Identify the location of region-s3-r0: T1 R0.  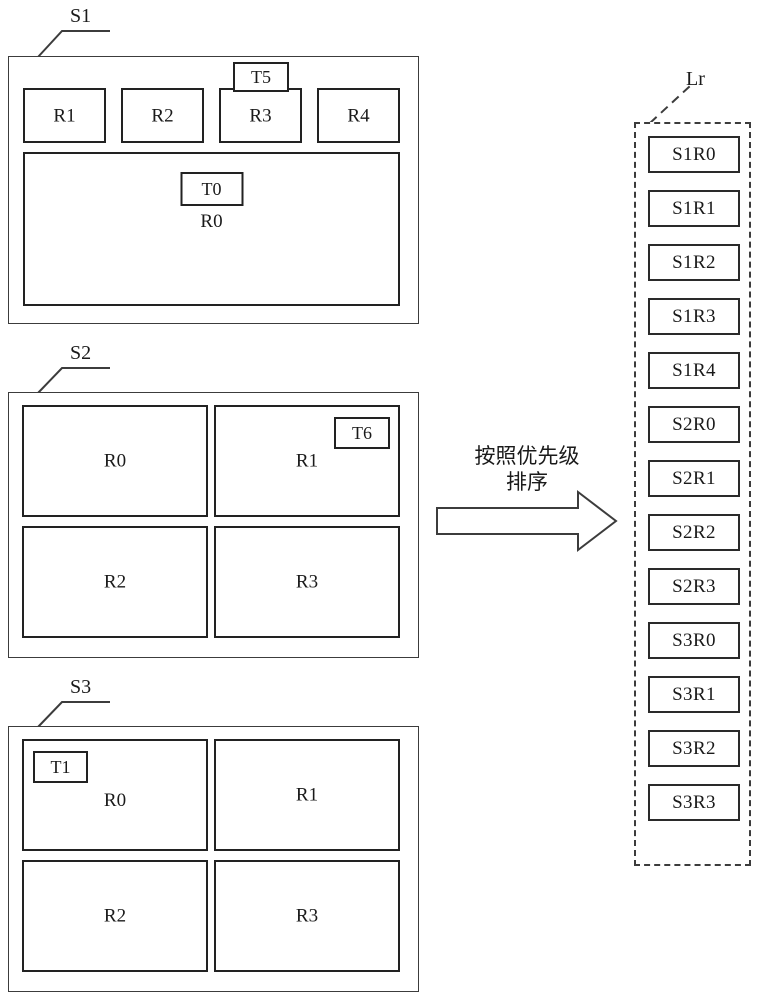
(115, 795).